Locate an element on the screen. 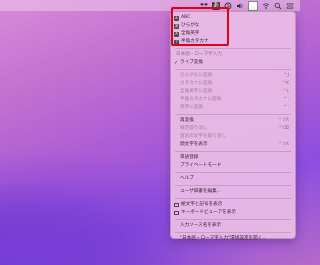  menu-item-label: キーボードビューアを表示 is located at coordinates (208, 212).